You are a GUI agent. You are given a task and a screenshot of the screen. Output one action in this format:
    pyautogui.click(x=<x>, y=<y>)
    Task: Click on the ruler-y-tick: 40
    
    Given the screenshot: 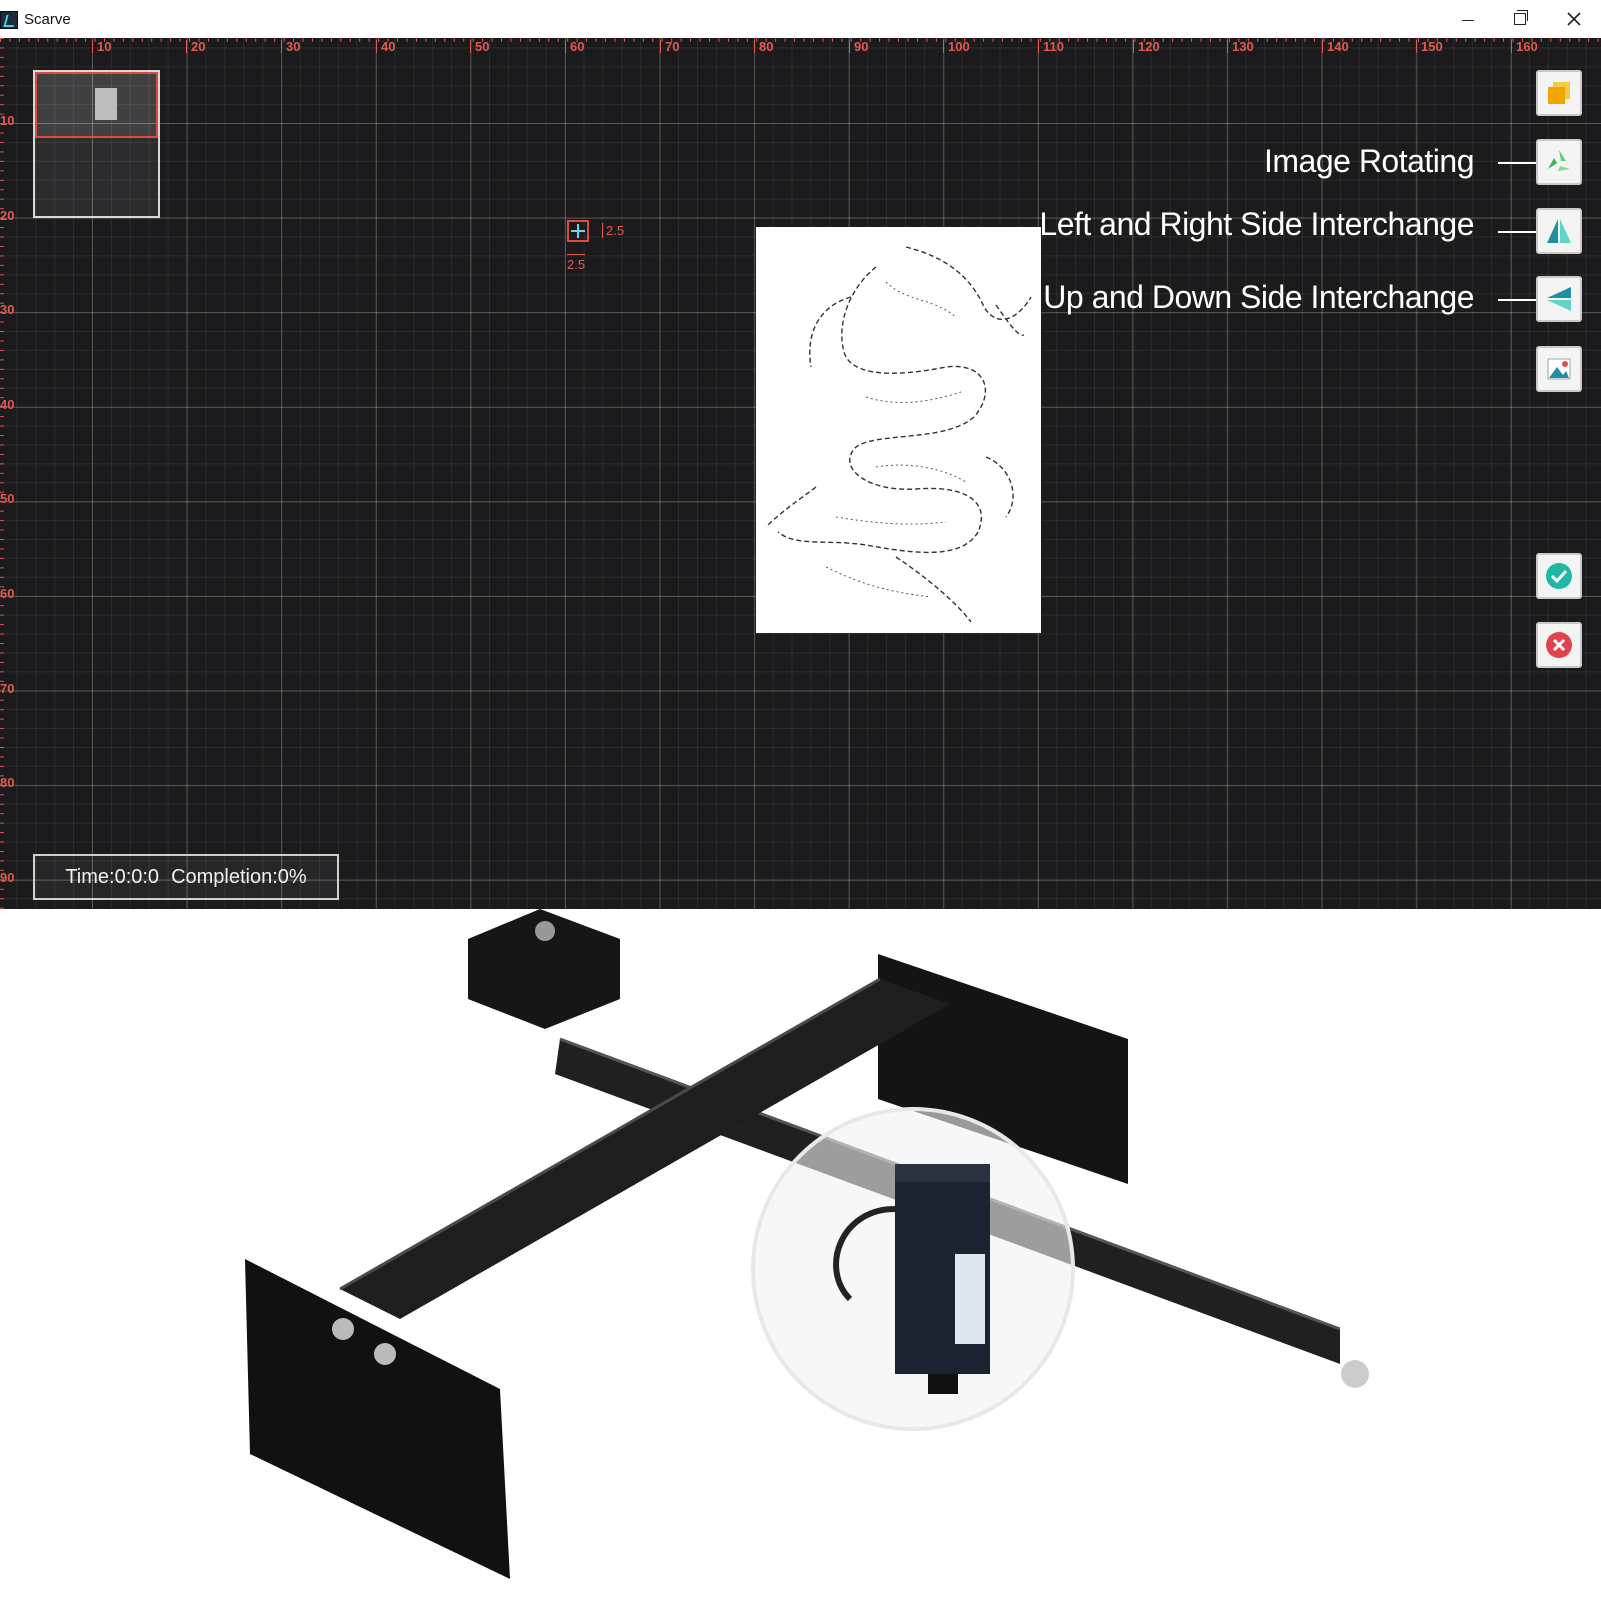 What is the action you would take?
    pyautogui.click(x=7, y=404)
    